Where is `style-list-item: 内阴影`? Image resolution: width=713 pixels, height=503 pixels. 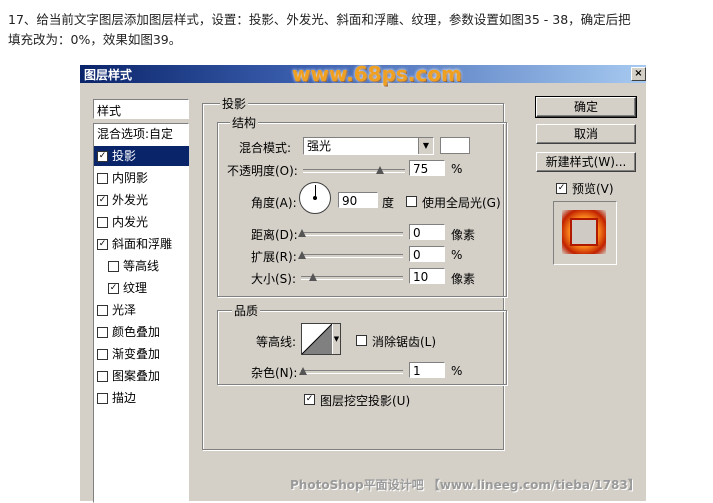
style-list-item: 内阴影 is located at coordinates (141, 178).